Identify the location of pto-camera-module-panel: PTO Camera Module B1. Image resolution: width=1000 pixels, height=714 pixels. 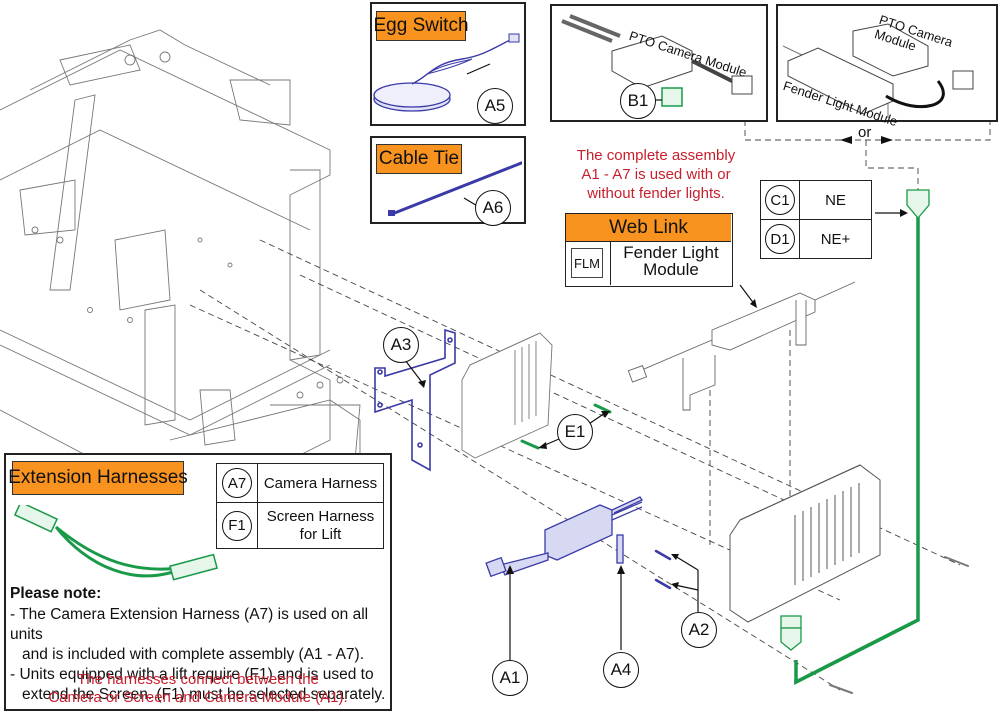
(659, 63).